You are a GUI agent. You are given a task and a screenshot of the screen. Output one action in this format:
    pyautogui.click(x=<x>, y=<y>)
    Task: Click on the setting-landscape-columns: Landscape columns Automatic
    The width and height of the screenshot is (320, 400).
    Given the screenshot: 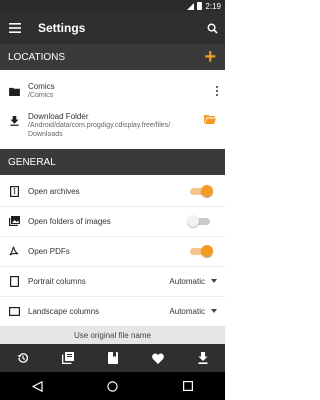 What is the action you would take?
    pyautogui.click(x=112, y=311)
    